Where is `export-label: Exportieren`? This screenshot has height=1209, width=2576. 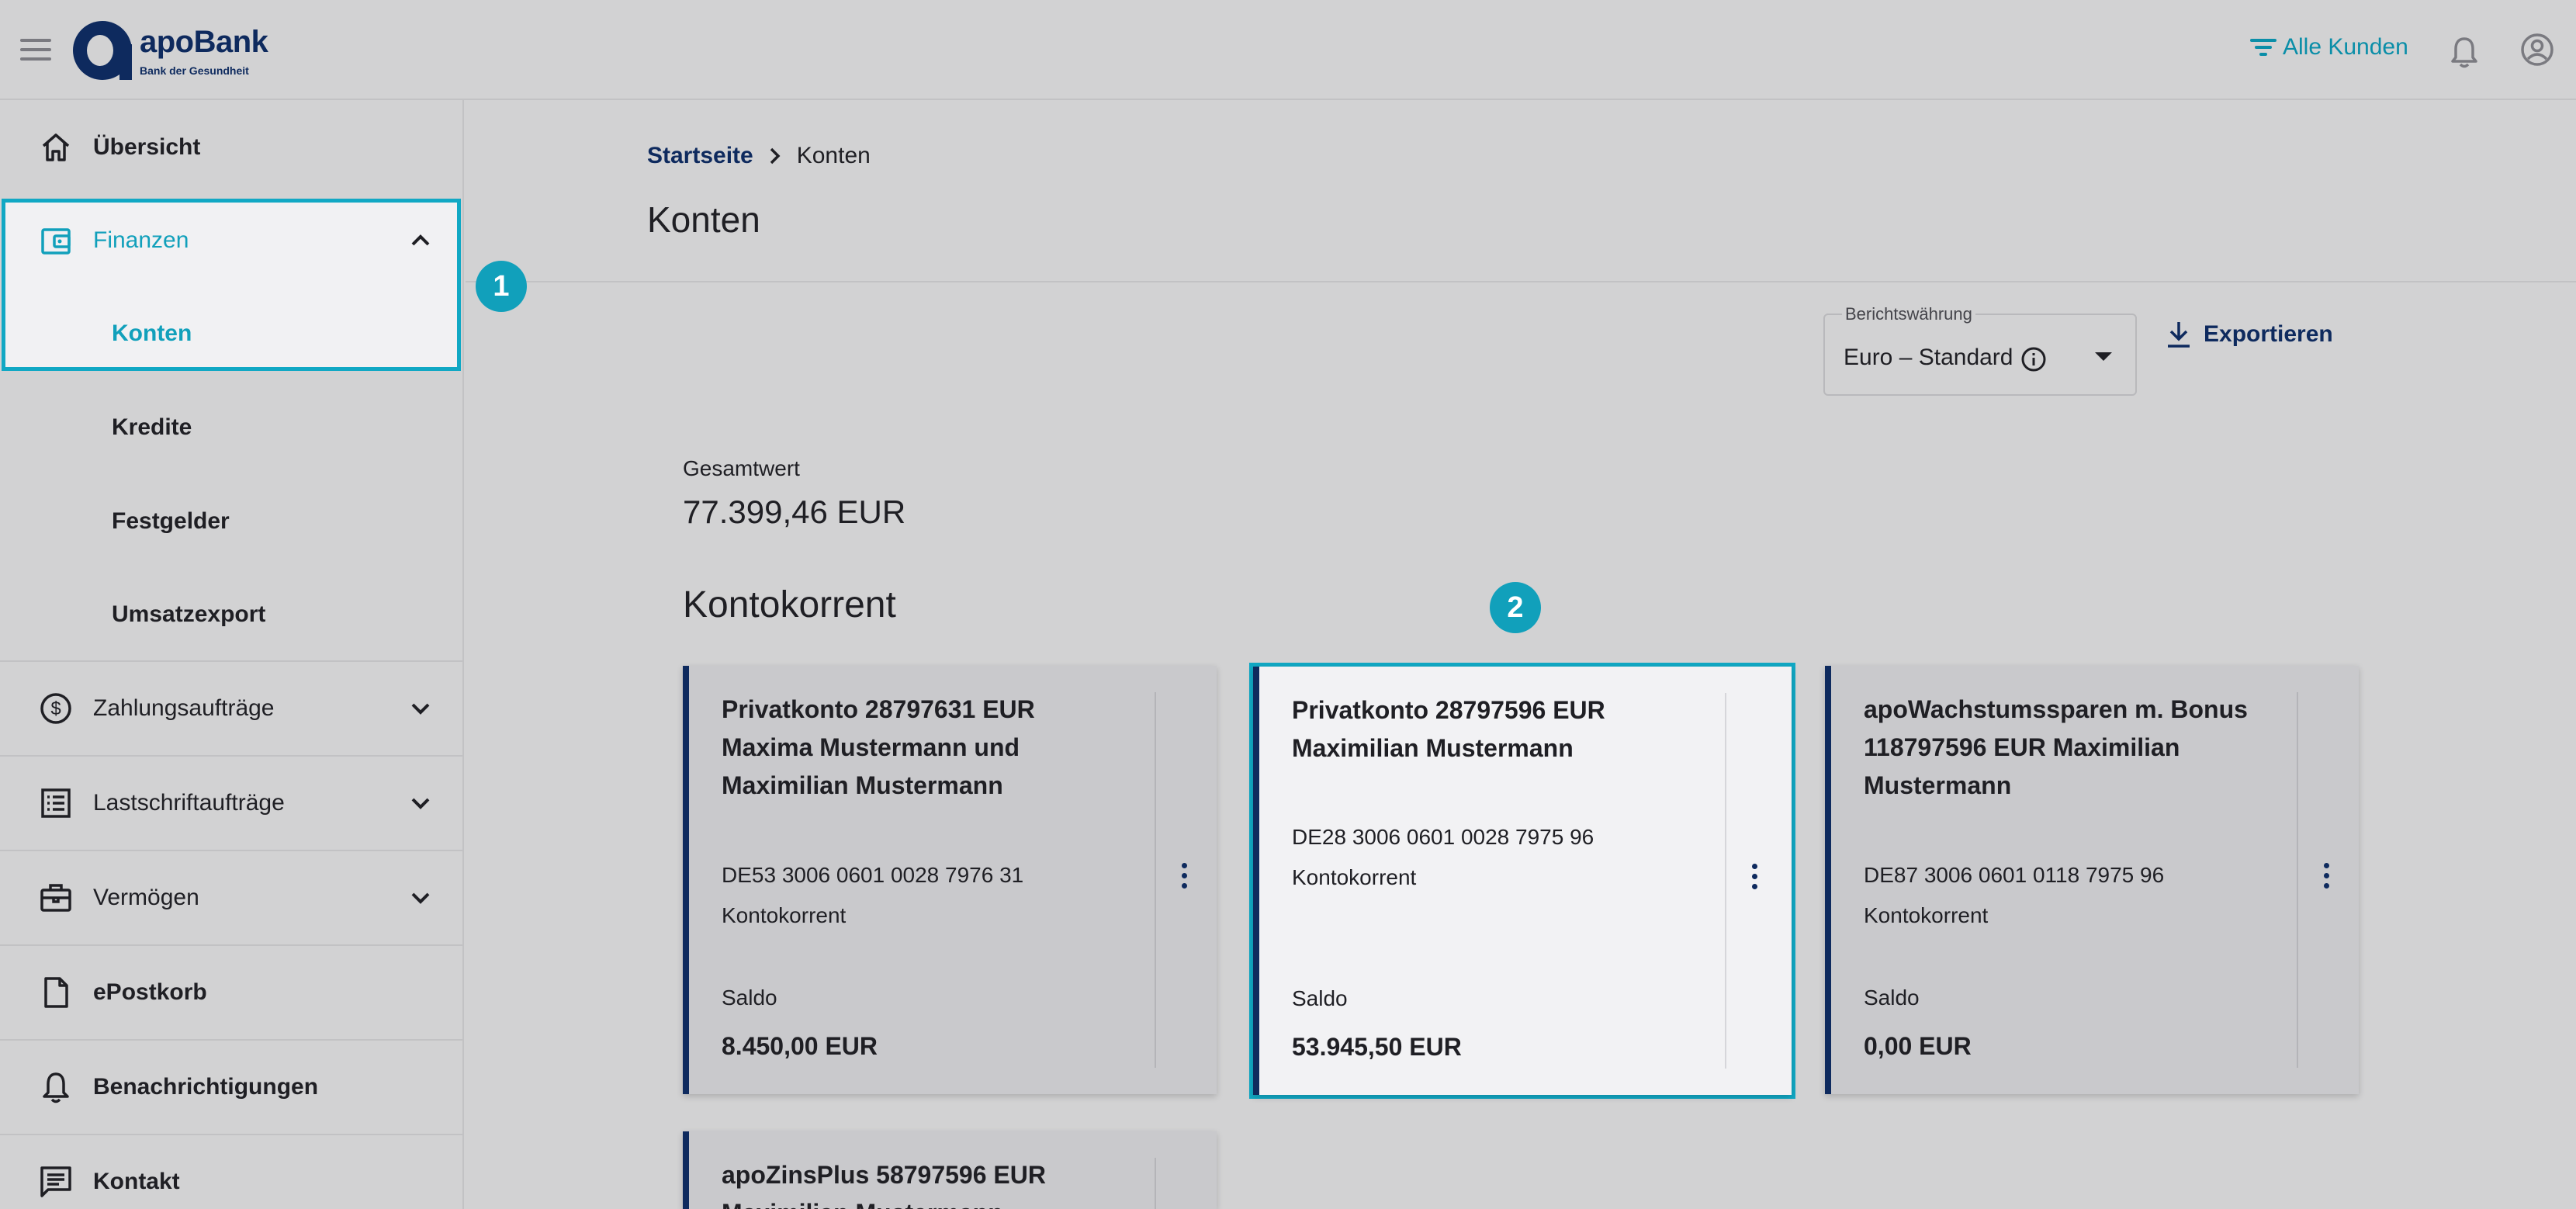 export-label: Exportieren is located at coordinates (2268, 334).